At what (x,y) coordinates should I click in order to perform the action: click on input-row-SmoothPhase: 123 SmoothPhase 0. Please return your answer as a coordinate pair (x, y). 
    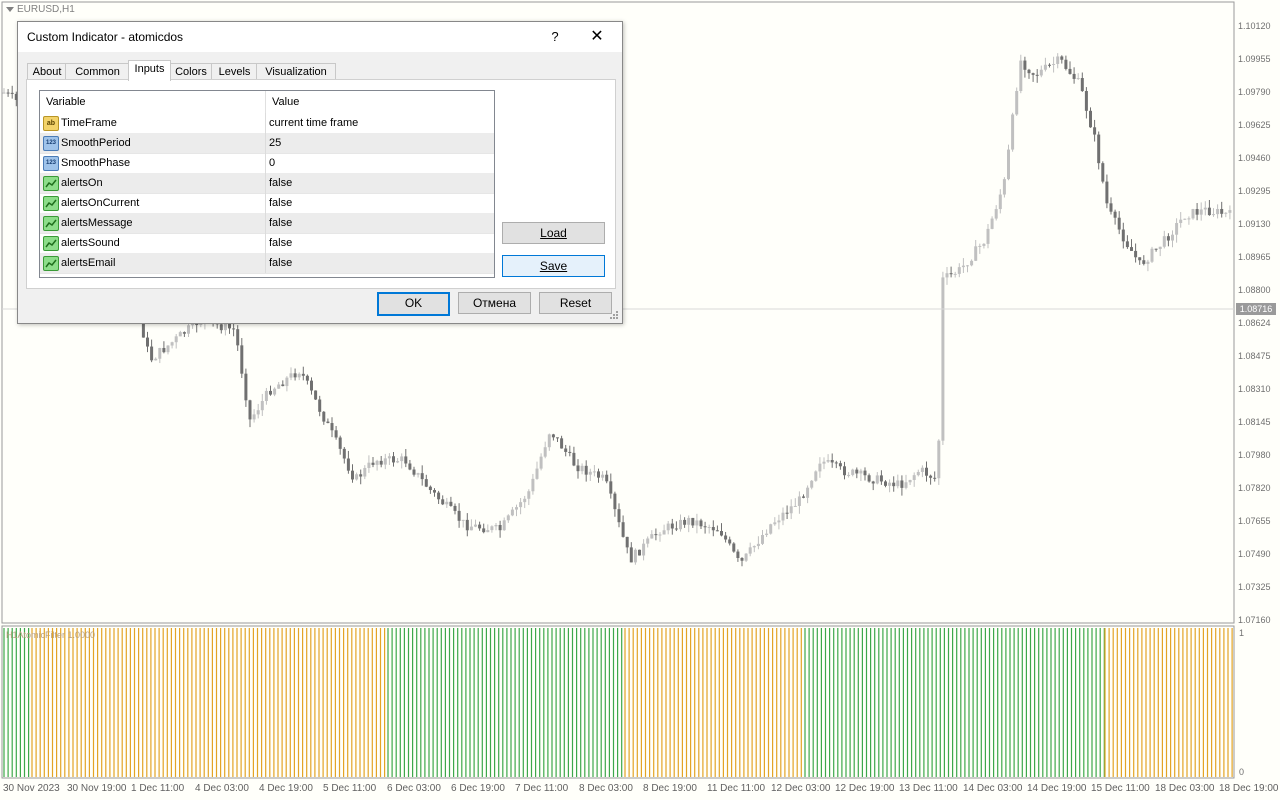
    Looking at the image, I should click on (267, 163).